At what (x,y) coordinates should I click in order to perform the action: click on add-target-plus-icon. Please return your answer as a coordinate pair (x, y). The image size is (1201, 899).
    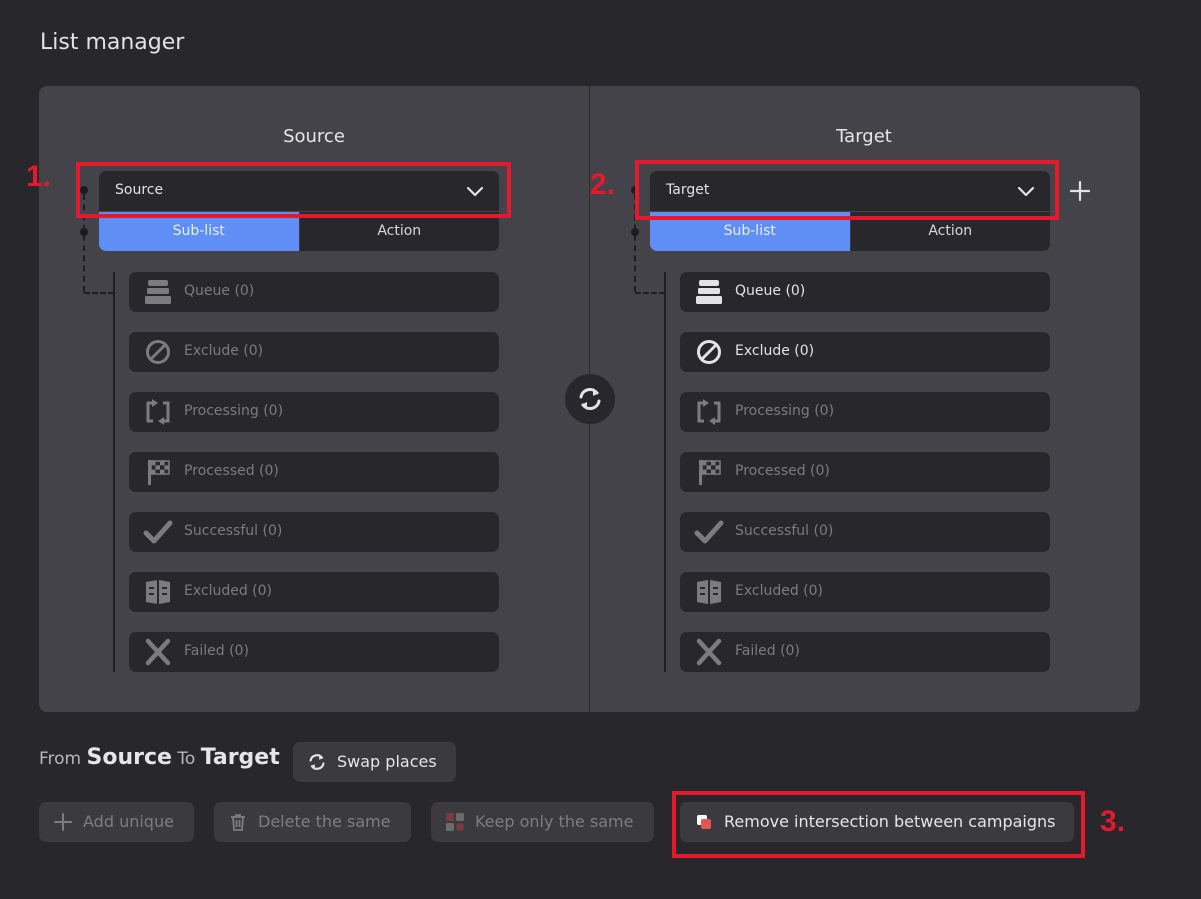
    Looking at the image, I should click on (1080, 191).